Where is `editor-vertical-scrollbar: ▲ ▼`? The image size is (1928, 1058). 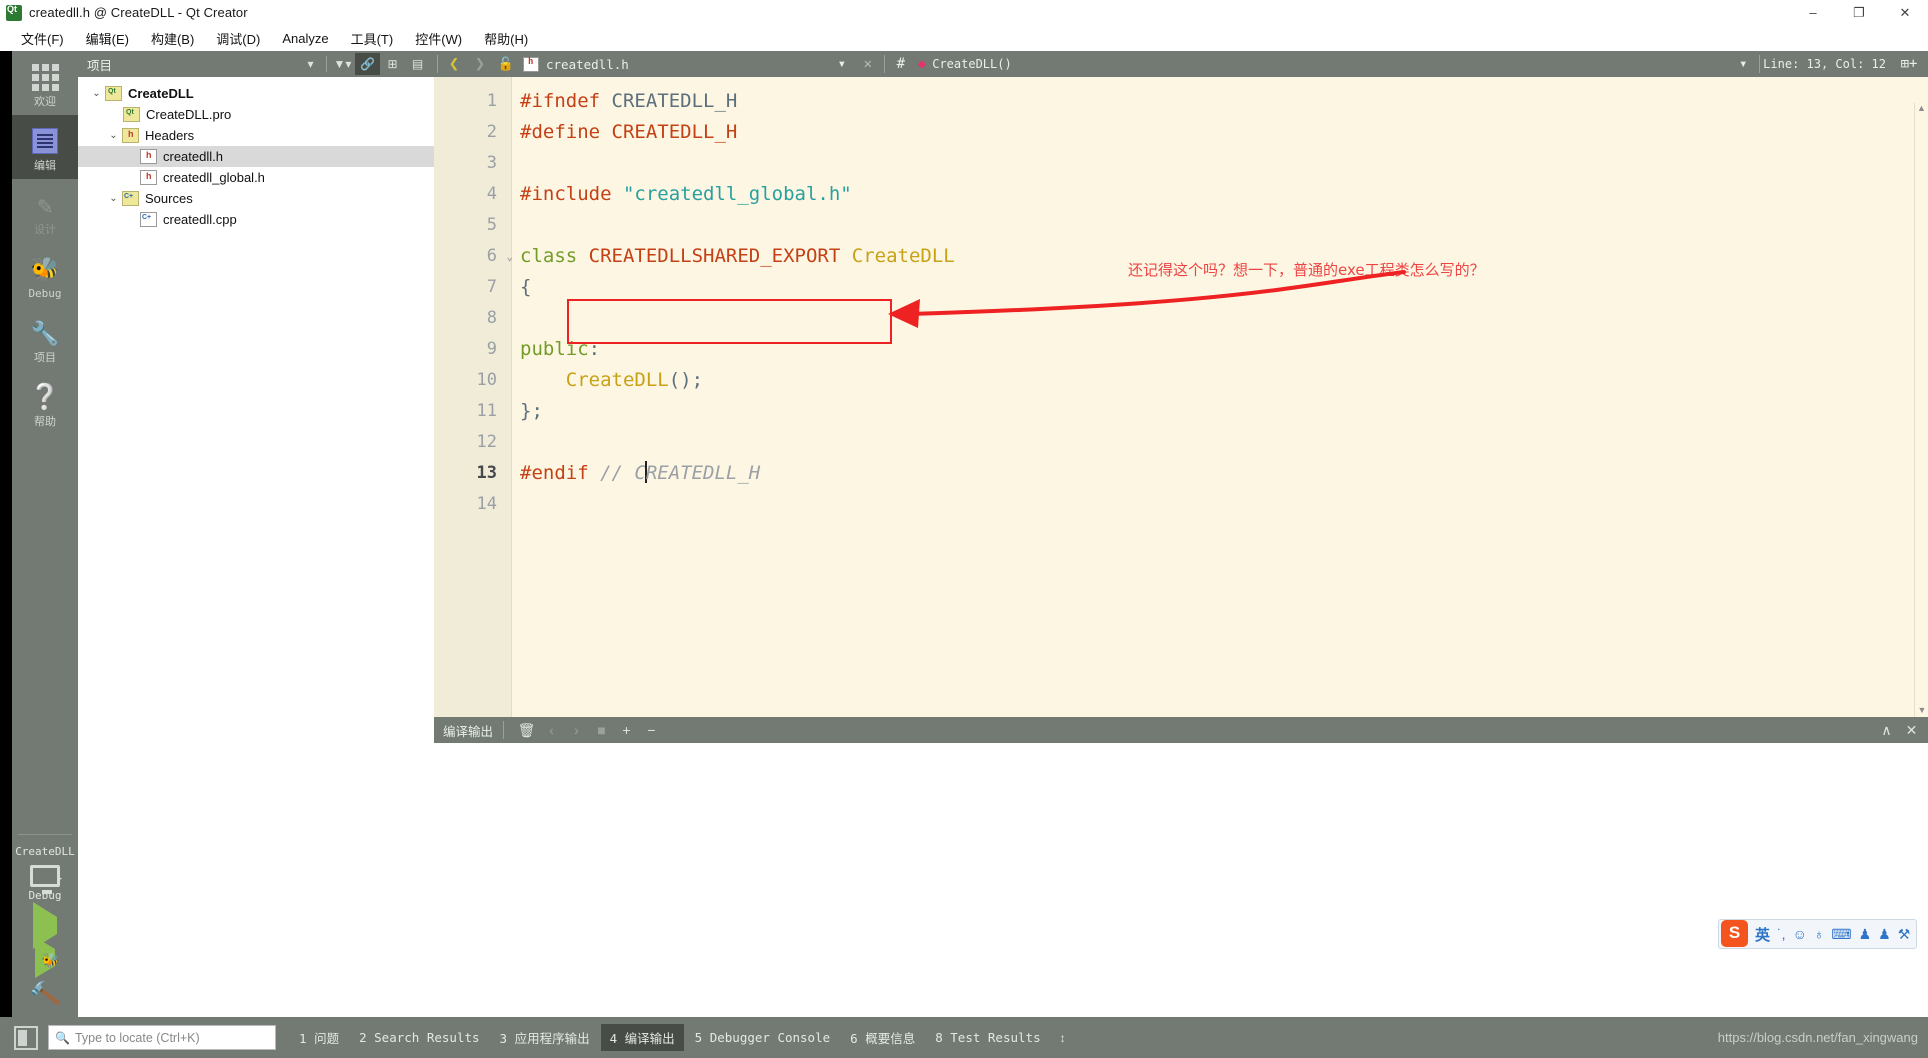
editor-vertical-scrollbar: ▲ ▼ is located at coordinates (1921, 410).